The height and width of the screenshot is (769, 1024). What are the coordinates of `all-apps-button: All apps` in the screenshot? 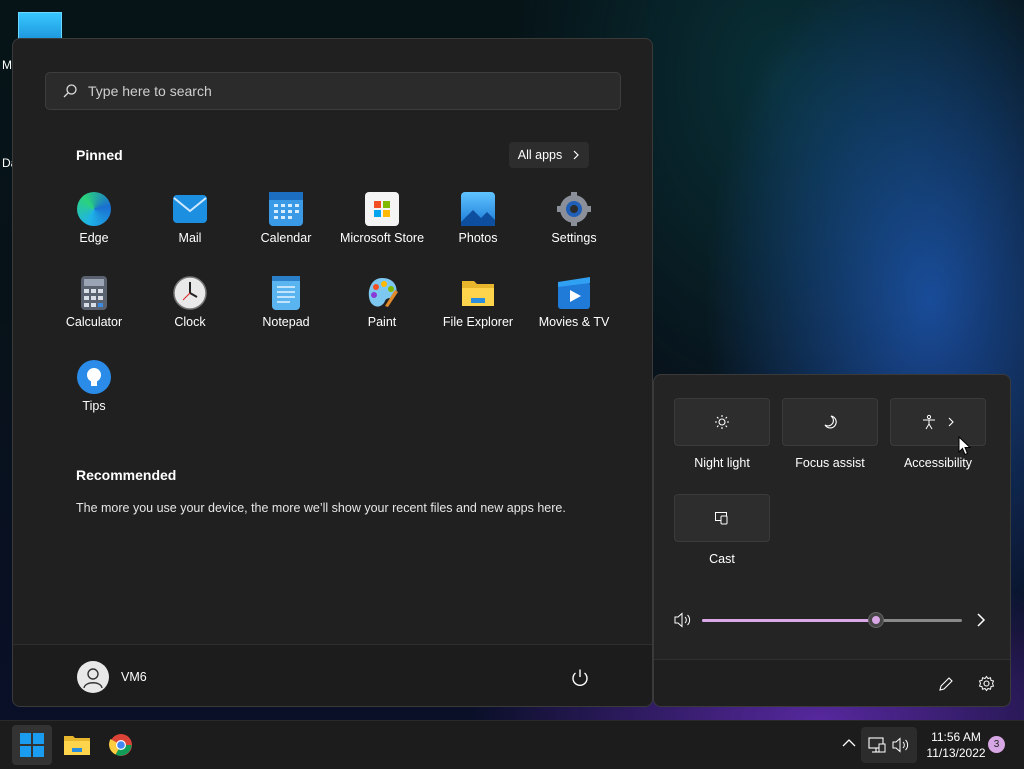 It's located at (549, 155).